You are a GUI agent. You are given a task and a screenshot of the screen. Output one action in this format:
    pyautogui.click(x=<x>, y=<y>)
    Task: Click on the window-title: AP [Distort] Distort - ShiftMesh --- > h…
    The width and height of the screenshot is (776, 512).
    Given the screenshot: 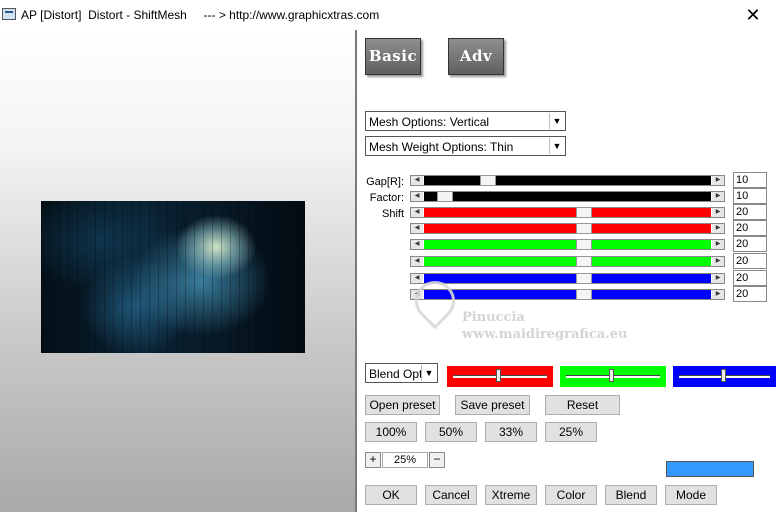 What is the action you would take?
    pyautogui.click(x=200, y=15)
    